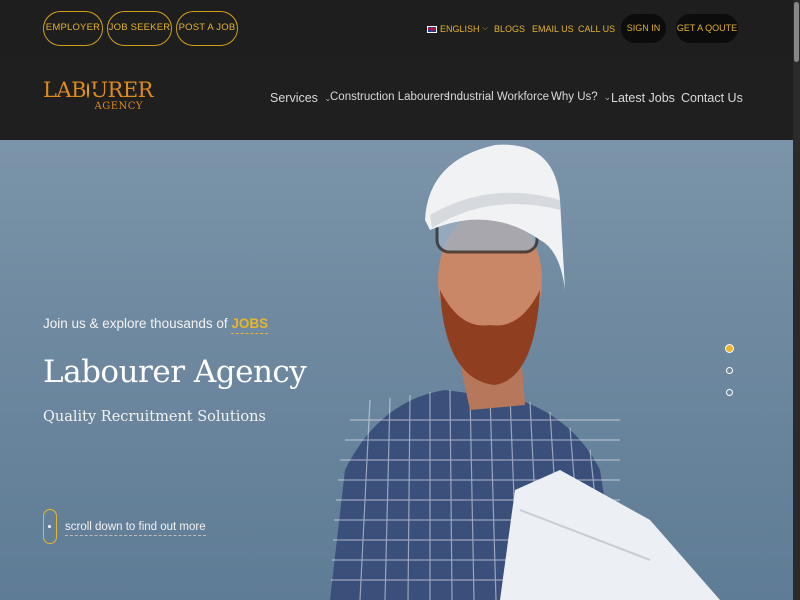 The width and height of the screenshot is (800, 600). What do you see at coordinates (154, 417) in the screenshot?
I see `hero-subtitle: Quality Recruitment Solutions` at bounding box center [154, 417].